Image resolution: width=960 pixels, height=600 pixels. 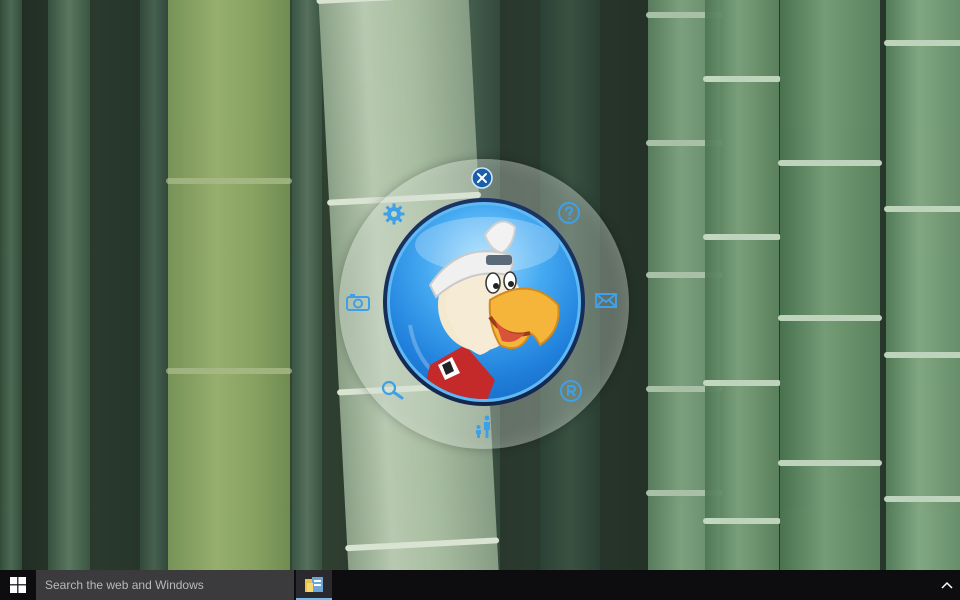 I want to click on chevron-up-icon, so click(x=947, y=585).